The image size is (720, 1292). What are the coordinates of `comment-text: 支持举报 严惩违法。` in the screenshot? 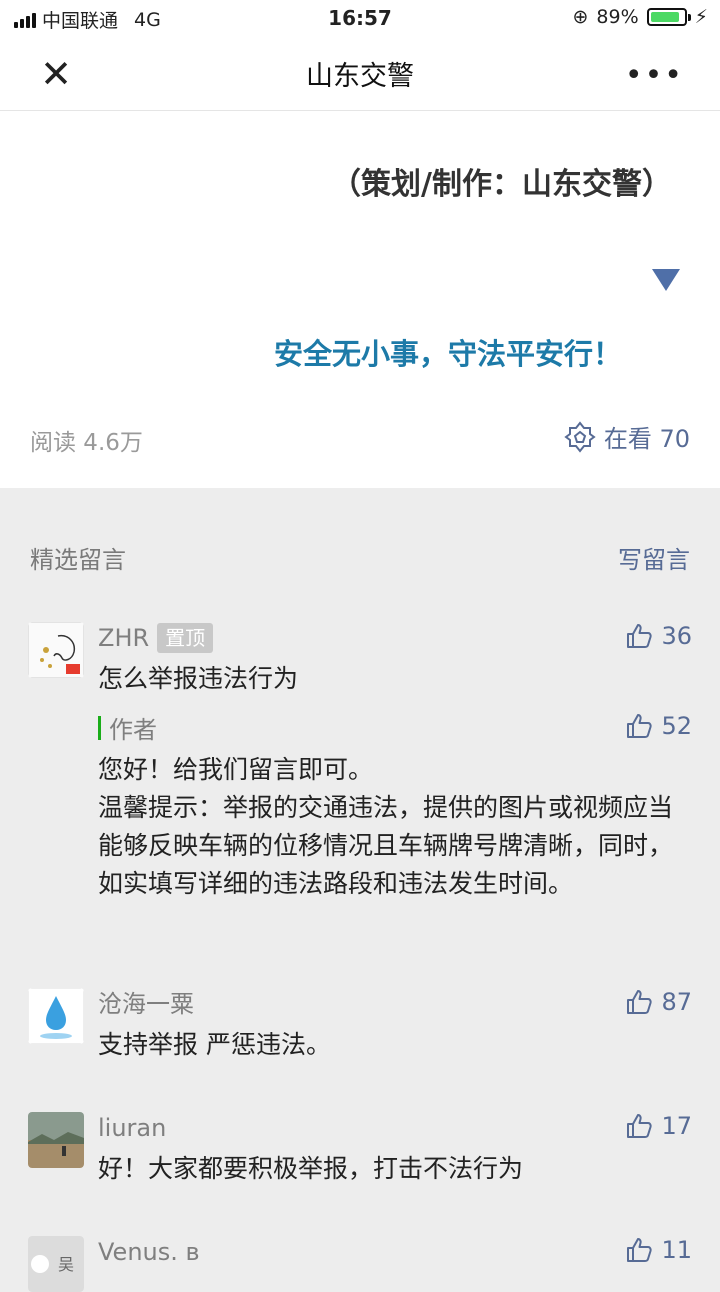 It's located at (214, 1044).